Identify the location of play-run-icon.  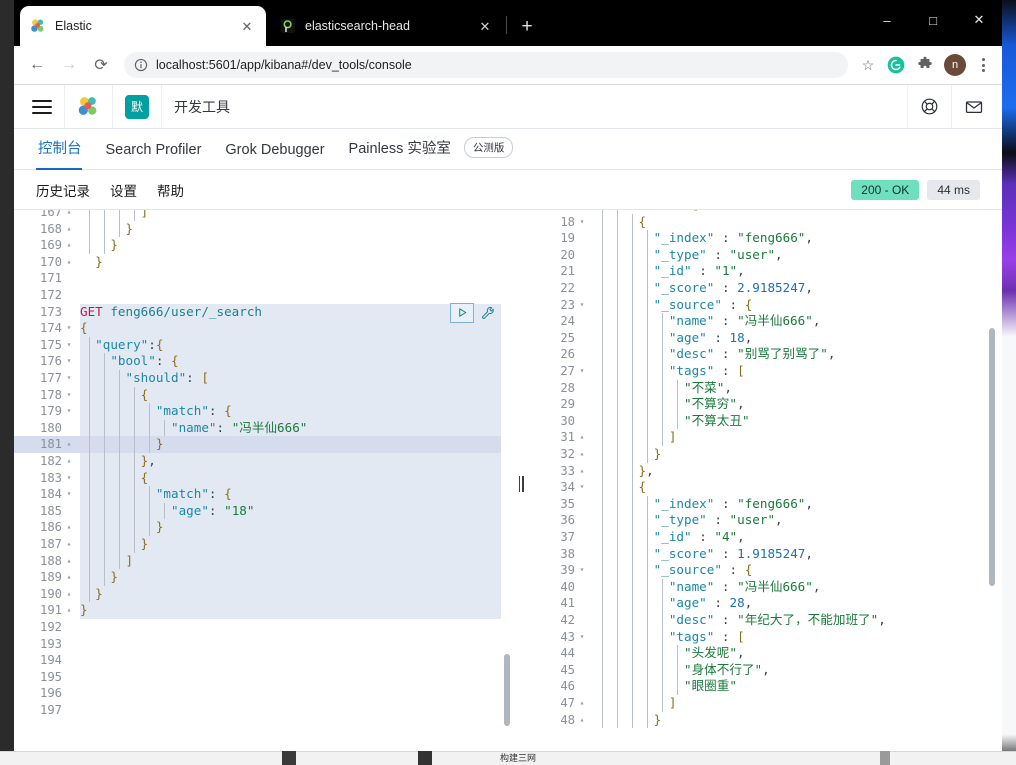
(462, 312).